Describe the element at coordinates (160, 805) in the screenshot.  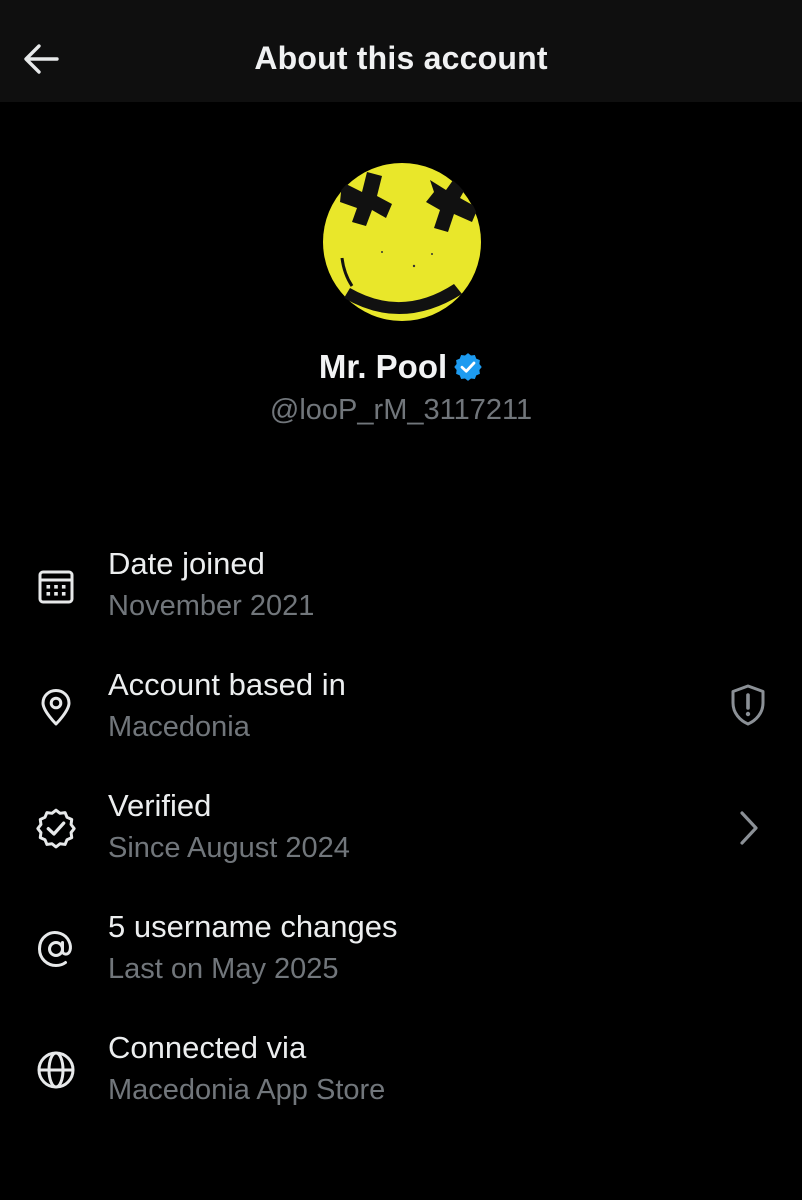
I see `info-title: Verified` at that location.